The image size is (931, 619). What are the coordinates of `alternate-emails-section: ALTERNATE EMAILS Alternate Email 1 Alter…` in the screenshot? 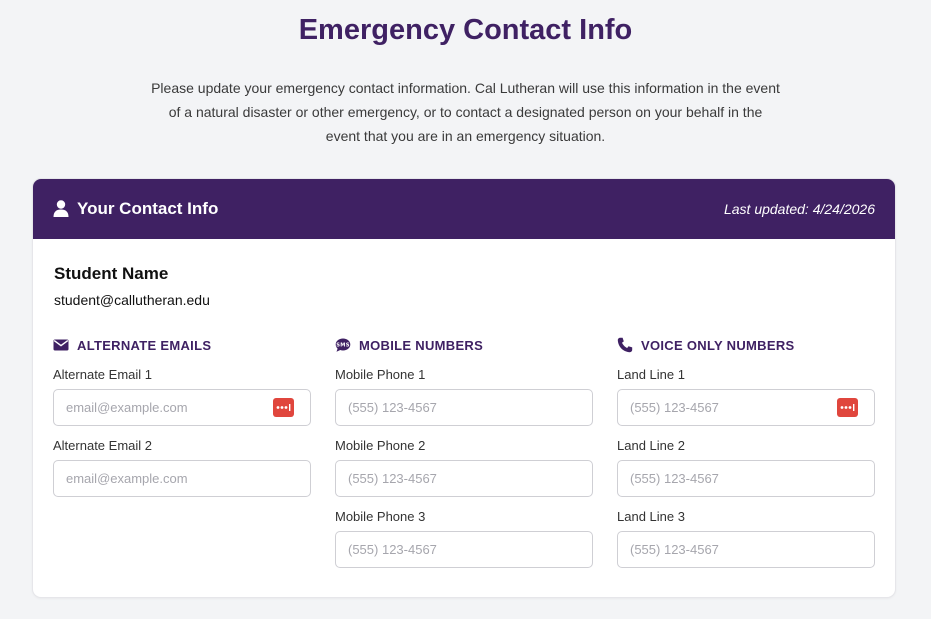 It's located at (182, 416).